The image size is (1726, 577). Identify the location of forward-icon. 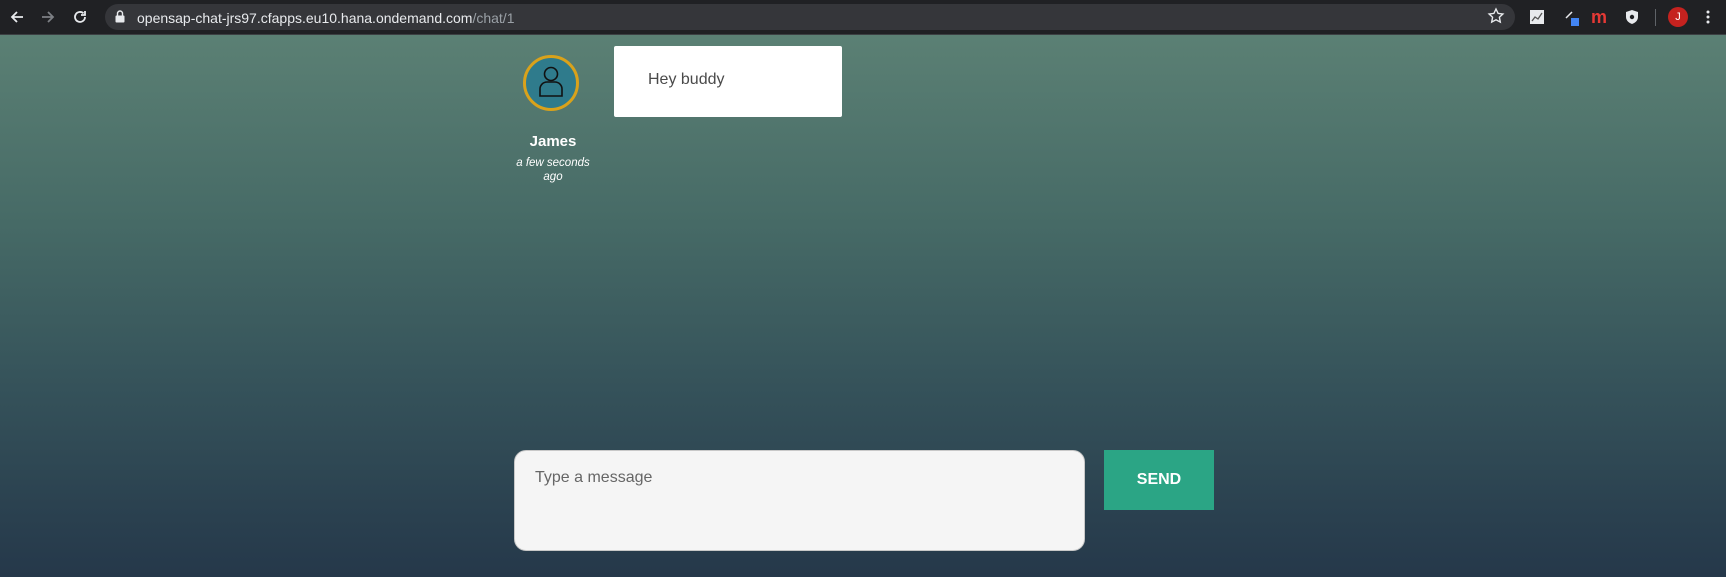
(48, 17).